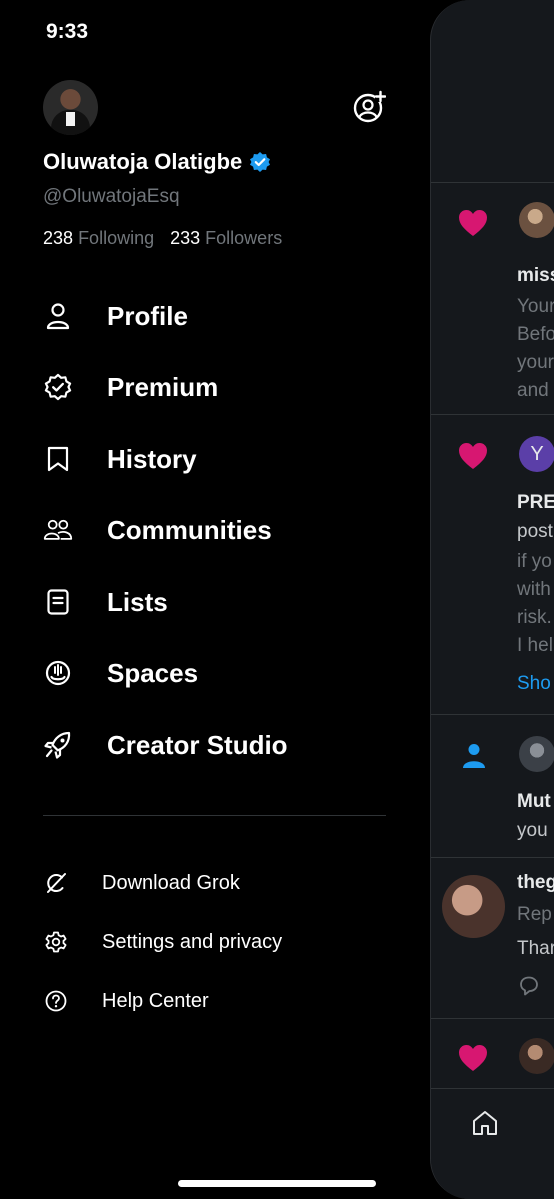  Describe the element at coordinates (58, 238) in the screenshot. I see `following-count: 238` at that location.